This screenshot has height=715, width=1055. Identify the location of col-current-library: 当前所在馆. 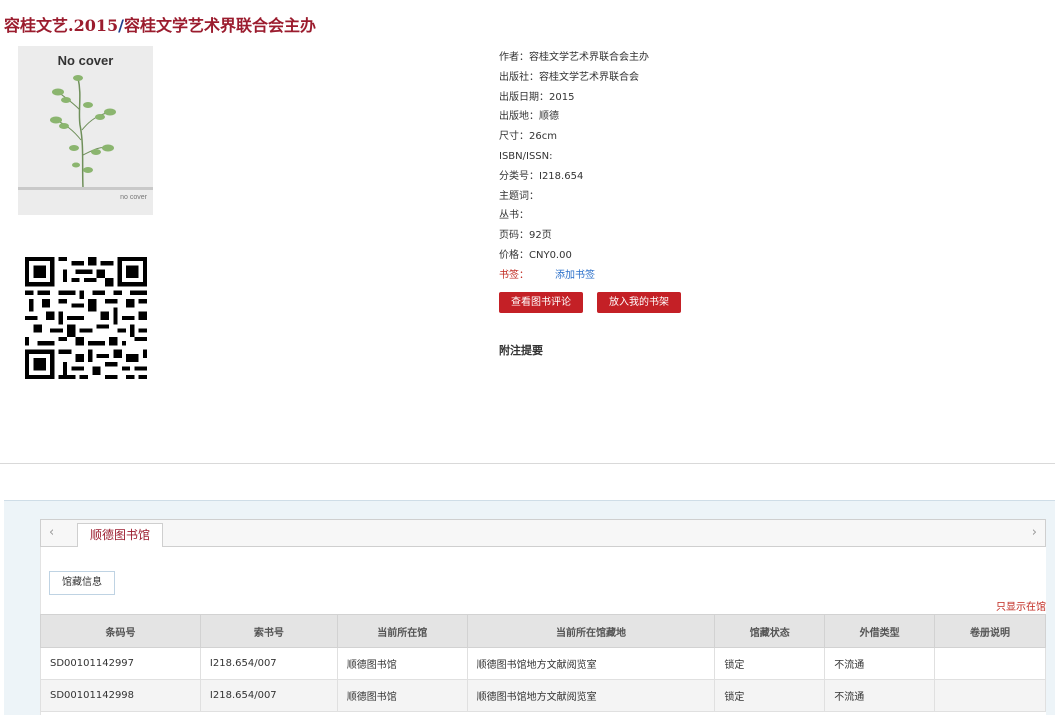
(402, 631).